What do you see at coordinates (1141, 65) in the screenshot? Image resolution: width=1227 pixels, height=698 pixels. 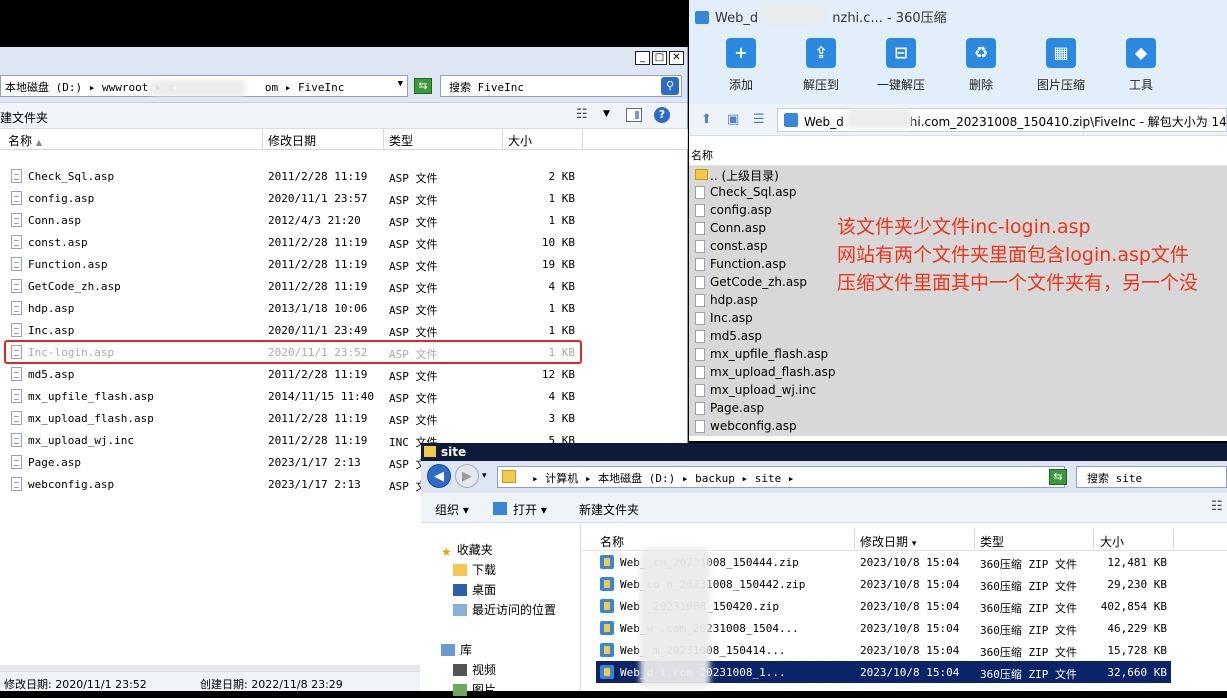 I see `zip-toolbar-button: ◆ 工具` at bounding box center [1141, 65].